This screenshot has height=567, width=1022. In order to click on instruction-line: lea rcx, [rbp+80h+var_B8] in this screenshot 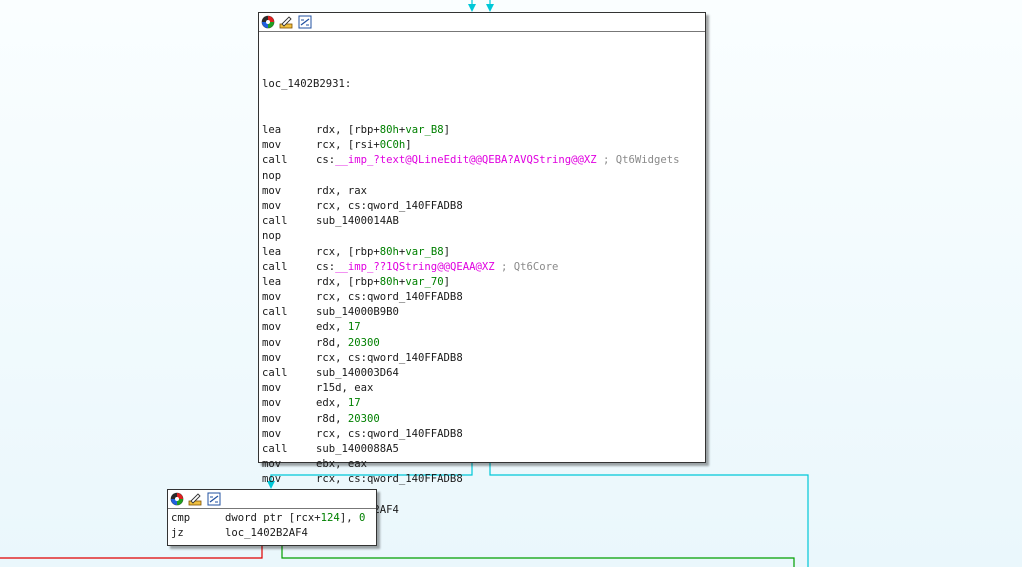, I will do `click(483, 252)`.